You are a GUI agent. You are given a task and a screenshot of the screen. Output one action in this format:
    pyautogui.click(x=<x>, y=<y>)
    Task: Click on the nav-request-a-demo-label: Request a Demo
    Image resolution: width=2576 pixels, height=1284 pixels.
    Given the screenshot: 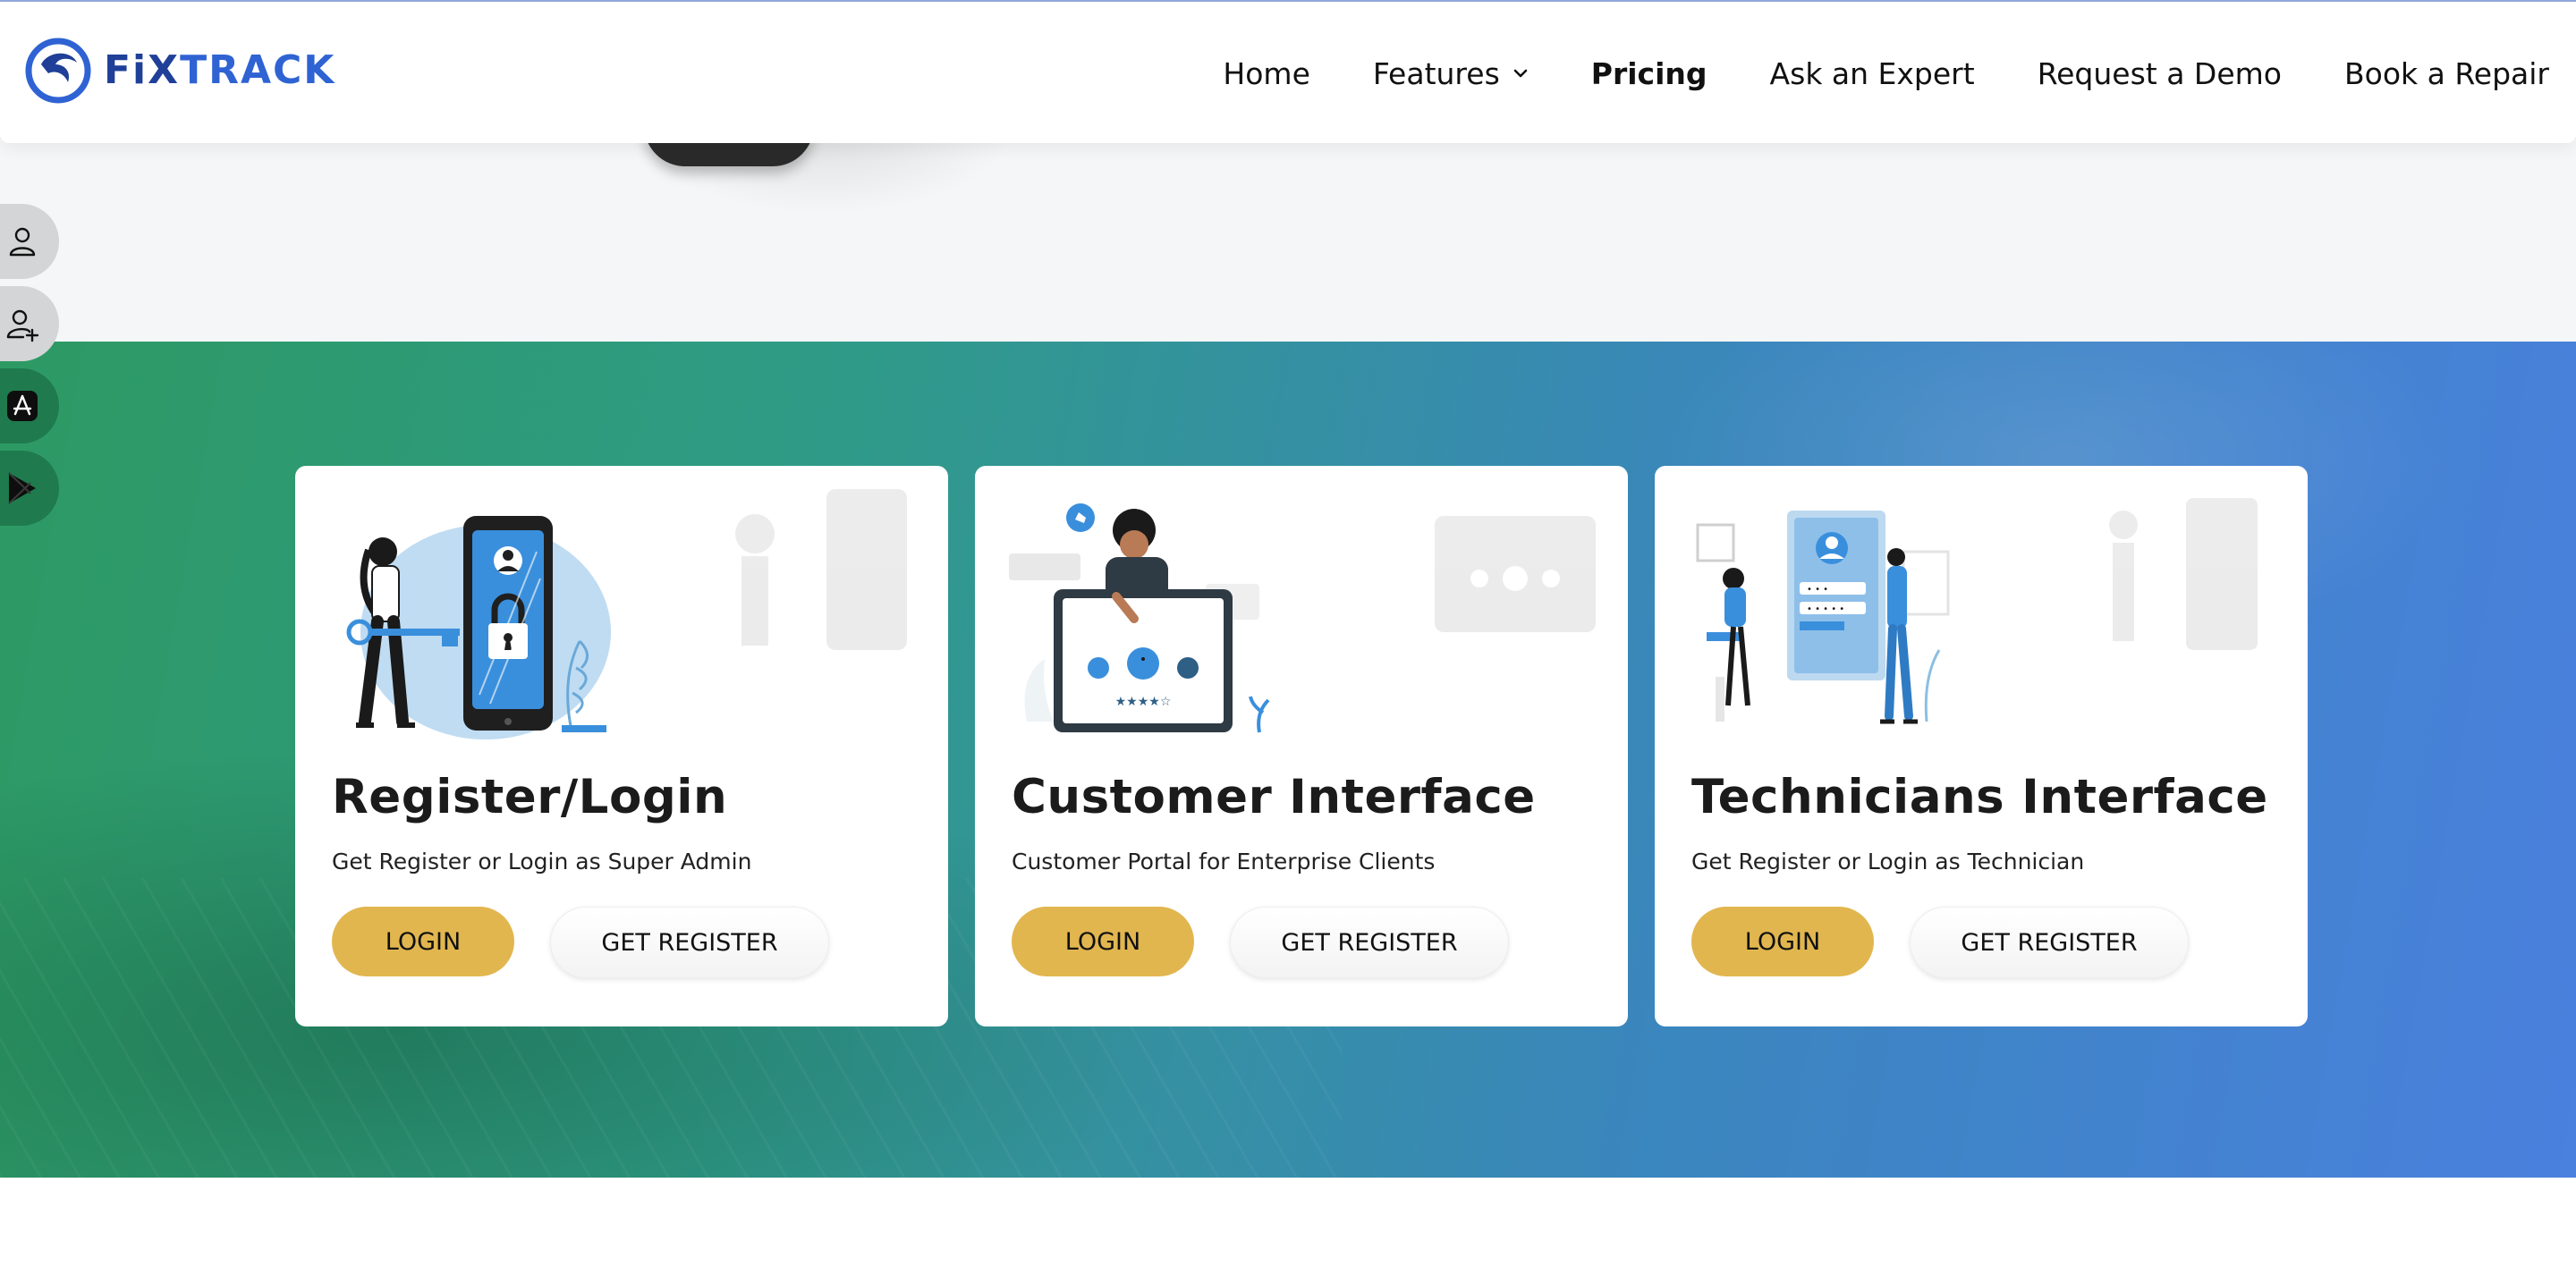 What is the action you would take?
    pyautogui.click(x=2159, y=73)
    